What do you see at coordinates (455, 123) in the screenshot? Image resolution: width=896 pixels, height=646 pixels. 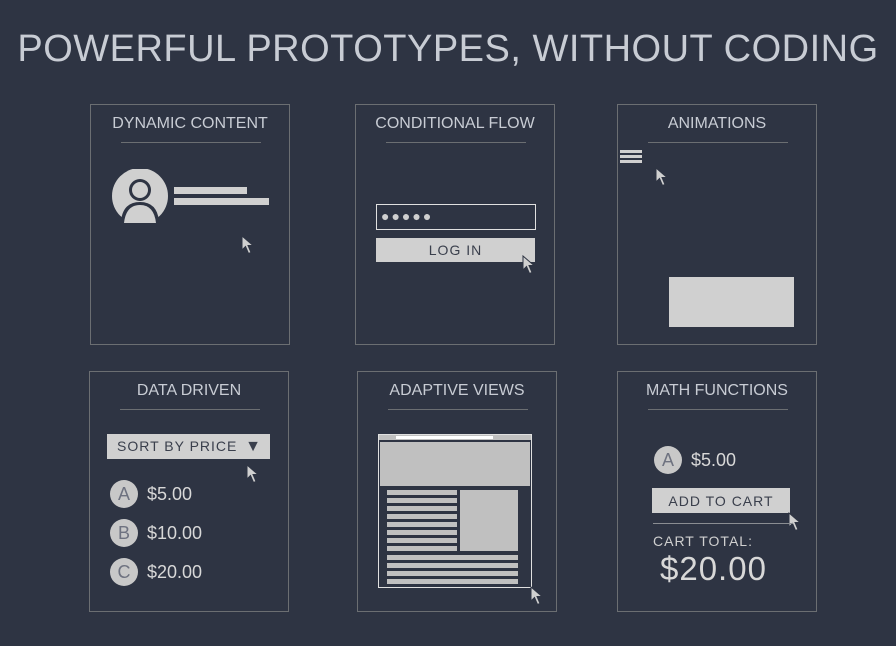 I see `panel-title: CONDITIONAL FLOW` at bounding box center [455, 123].